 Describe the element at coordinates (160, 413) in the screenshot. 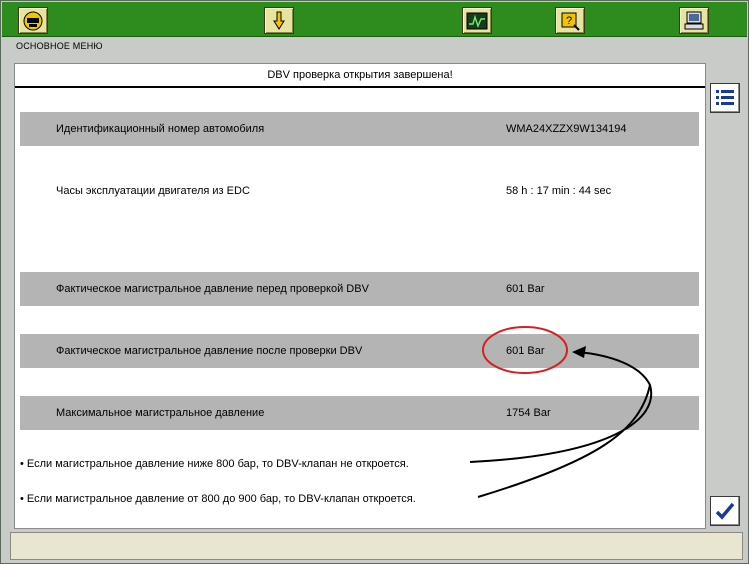

I see `row-label: Максимальное магистральное давление` at that location.